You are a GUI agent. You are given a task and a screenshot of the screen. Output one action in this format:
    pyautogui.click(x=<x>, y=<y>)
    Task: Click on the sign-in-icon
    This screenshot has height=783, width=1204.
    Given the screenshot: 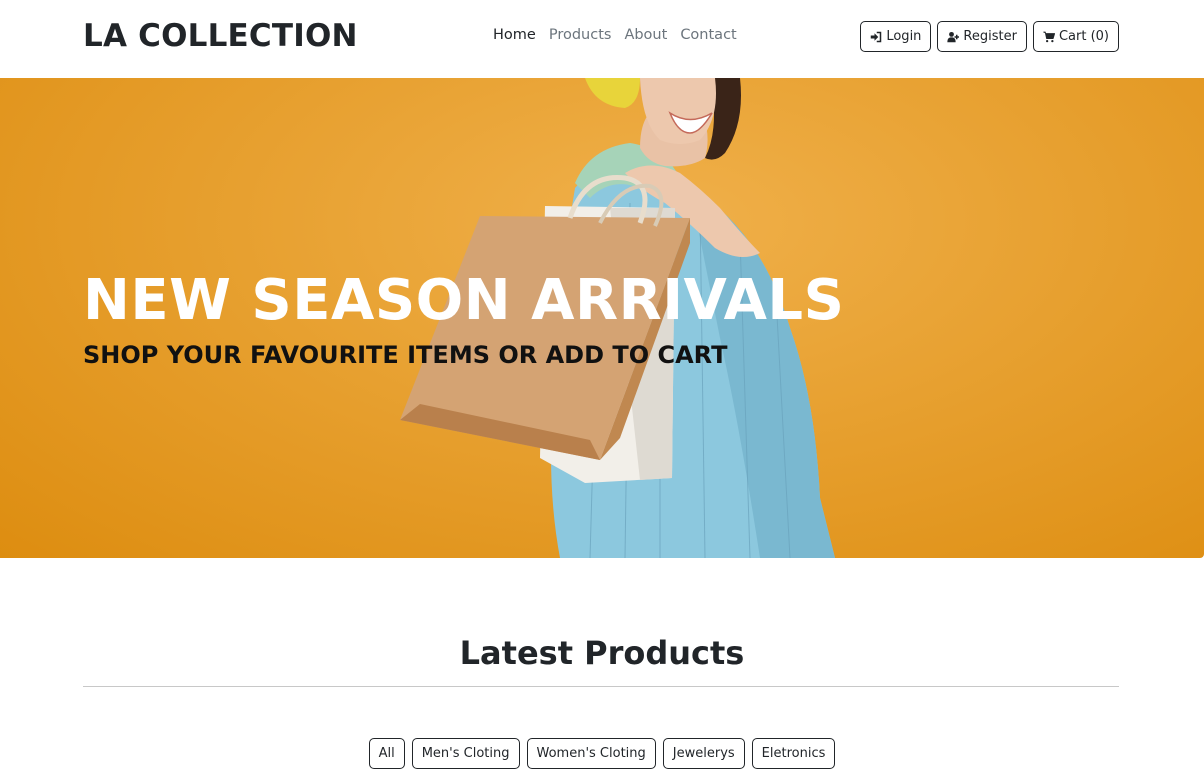 What is the action you would take?
    pyautogui.click(x=876, y=36)
    